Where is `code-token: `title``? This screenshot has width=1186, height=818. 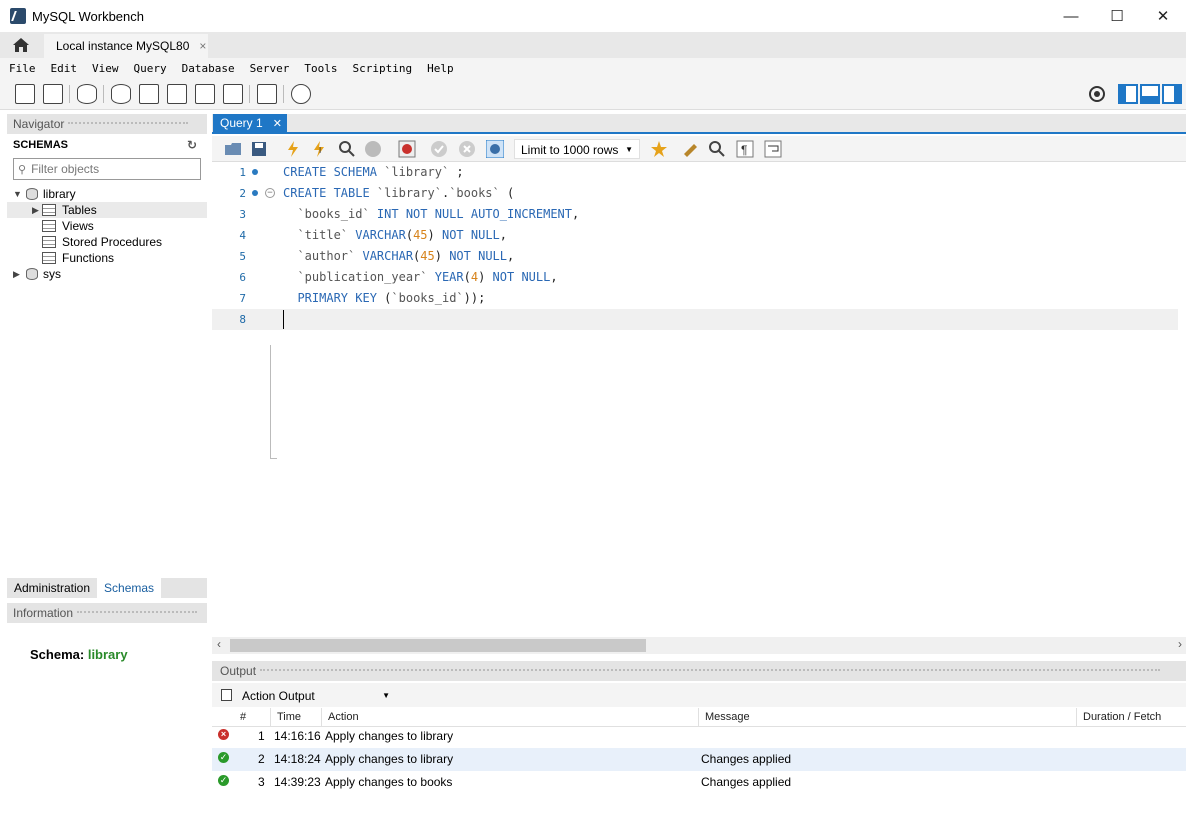 code-token: `title` is located at coordinates (323, 235).